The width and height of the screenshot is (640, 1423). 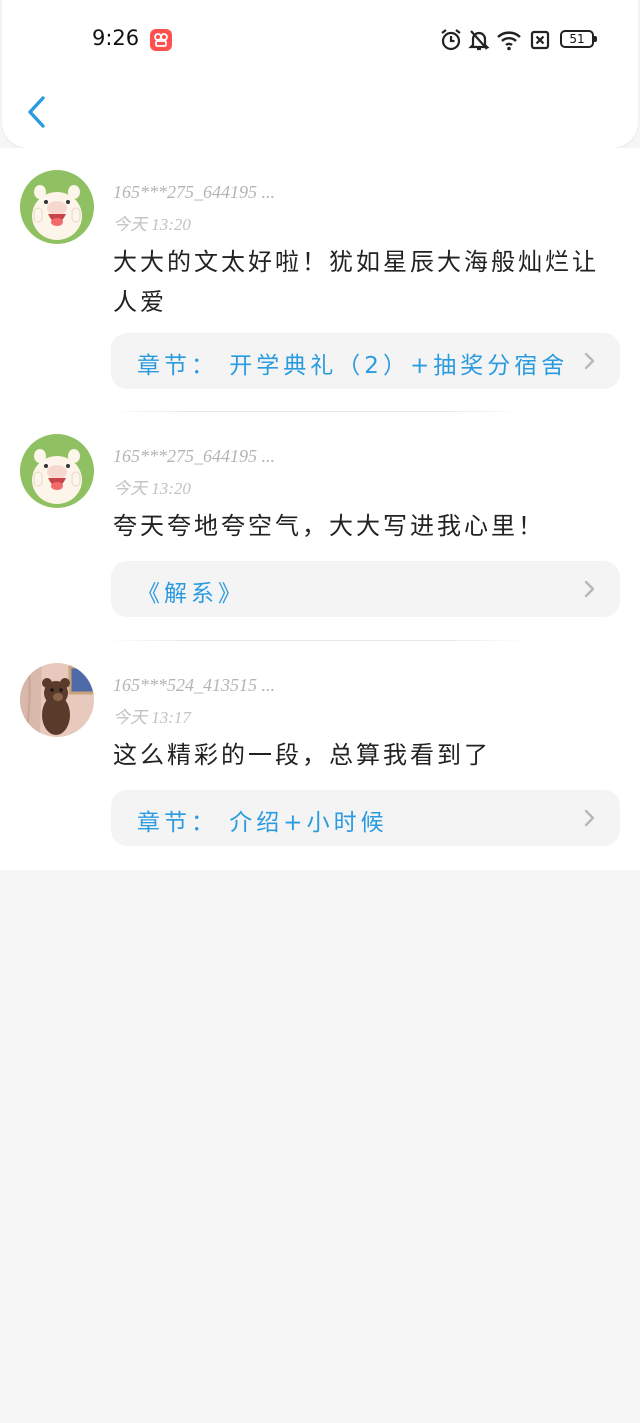 I want to click on chapter-link: 章节： 介绍+小时候, so click(x=365, y=818).